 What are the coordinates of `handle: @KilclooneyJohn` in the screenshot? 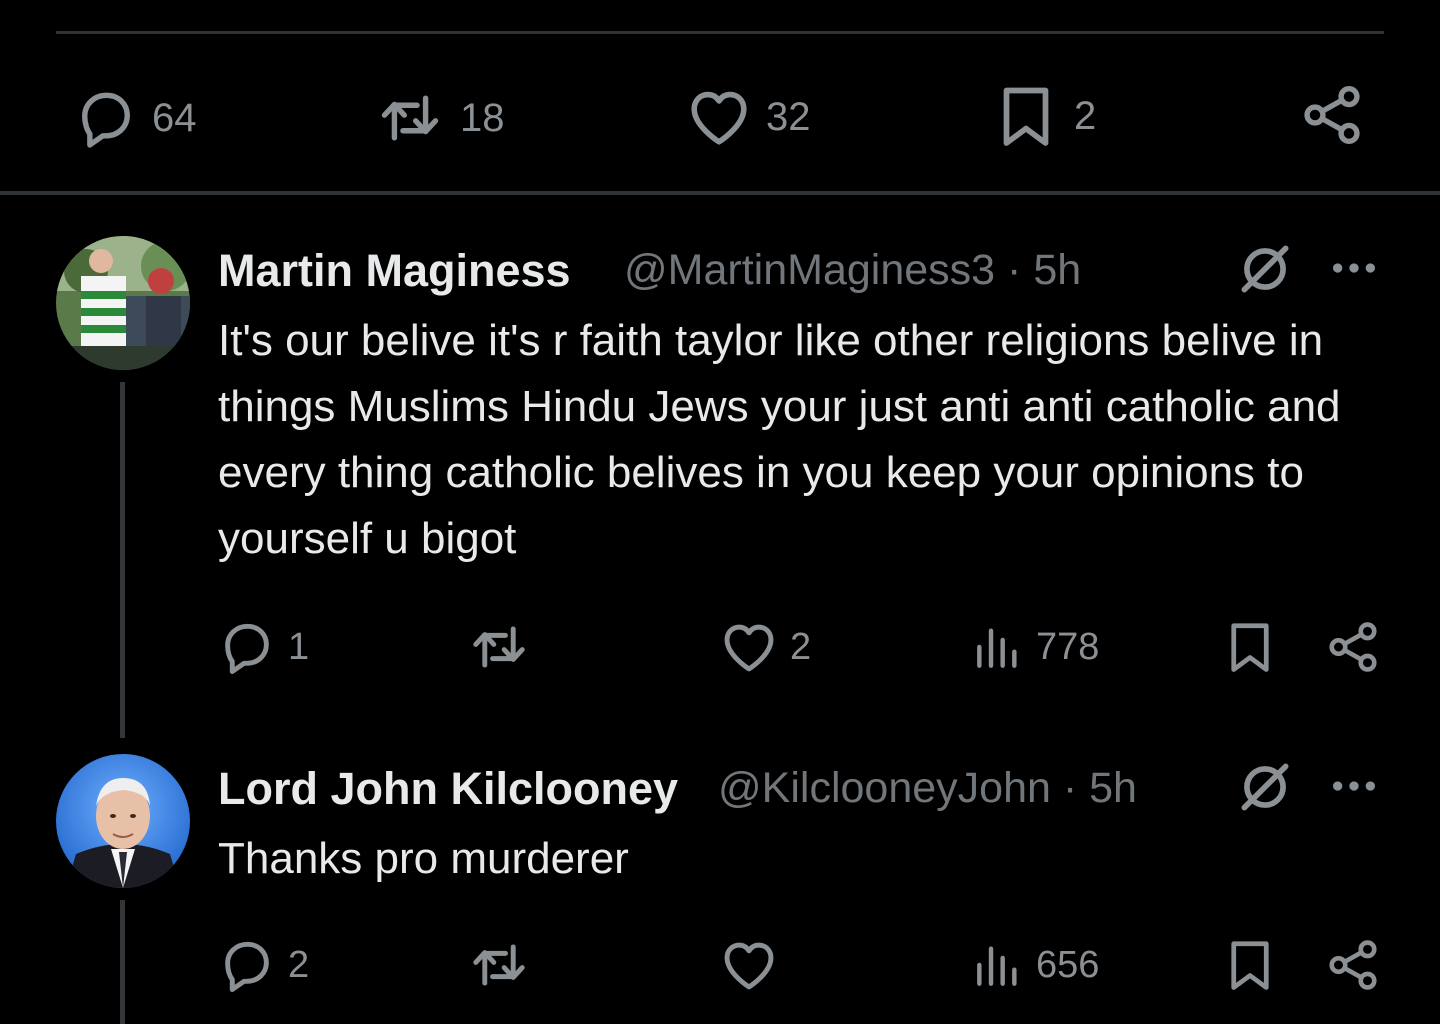 It's located at (884, 788).